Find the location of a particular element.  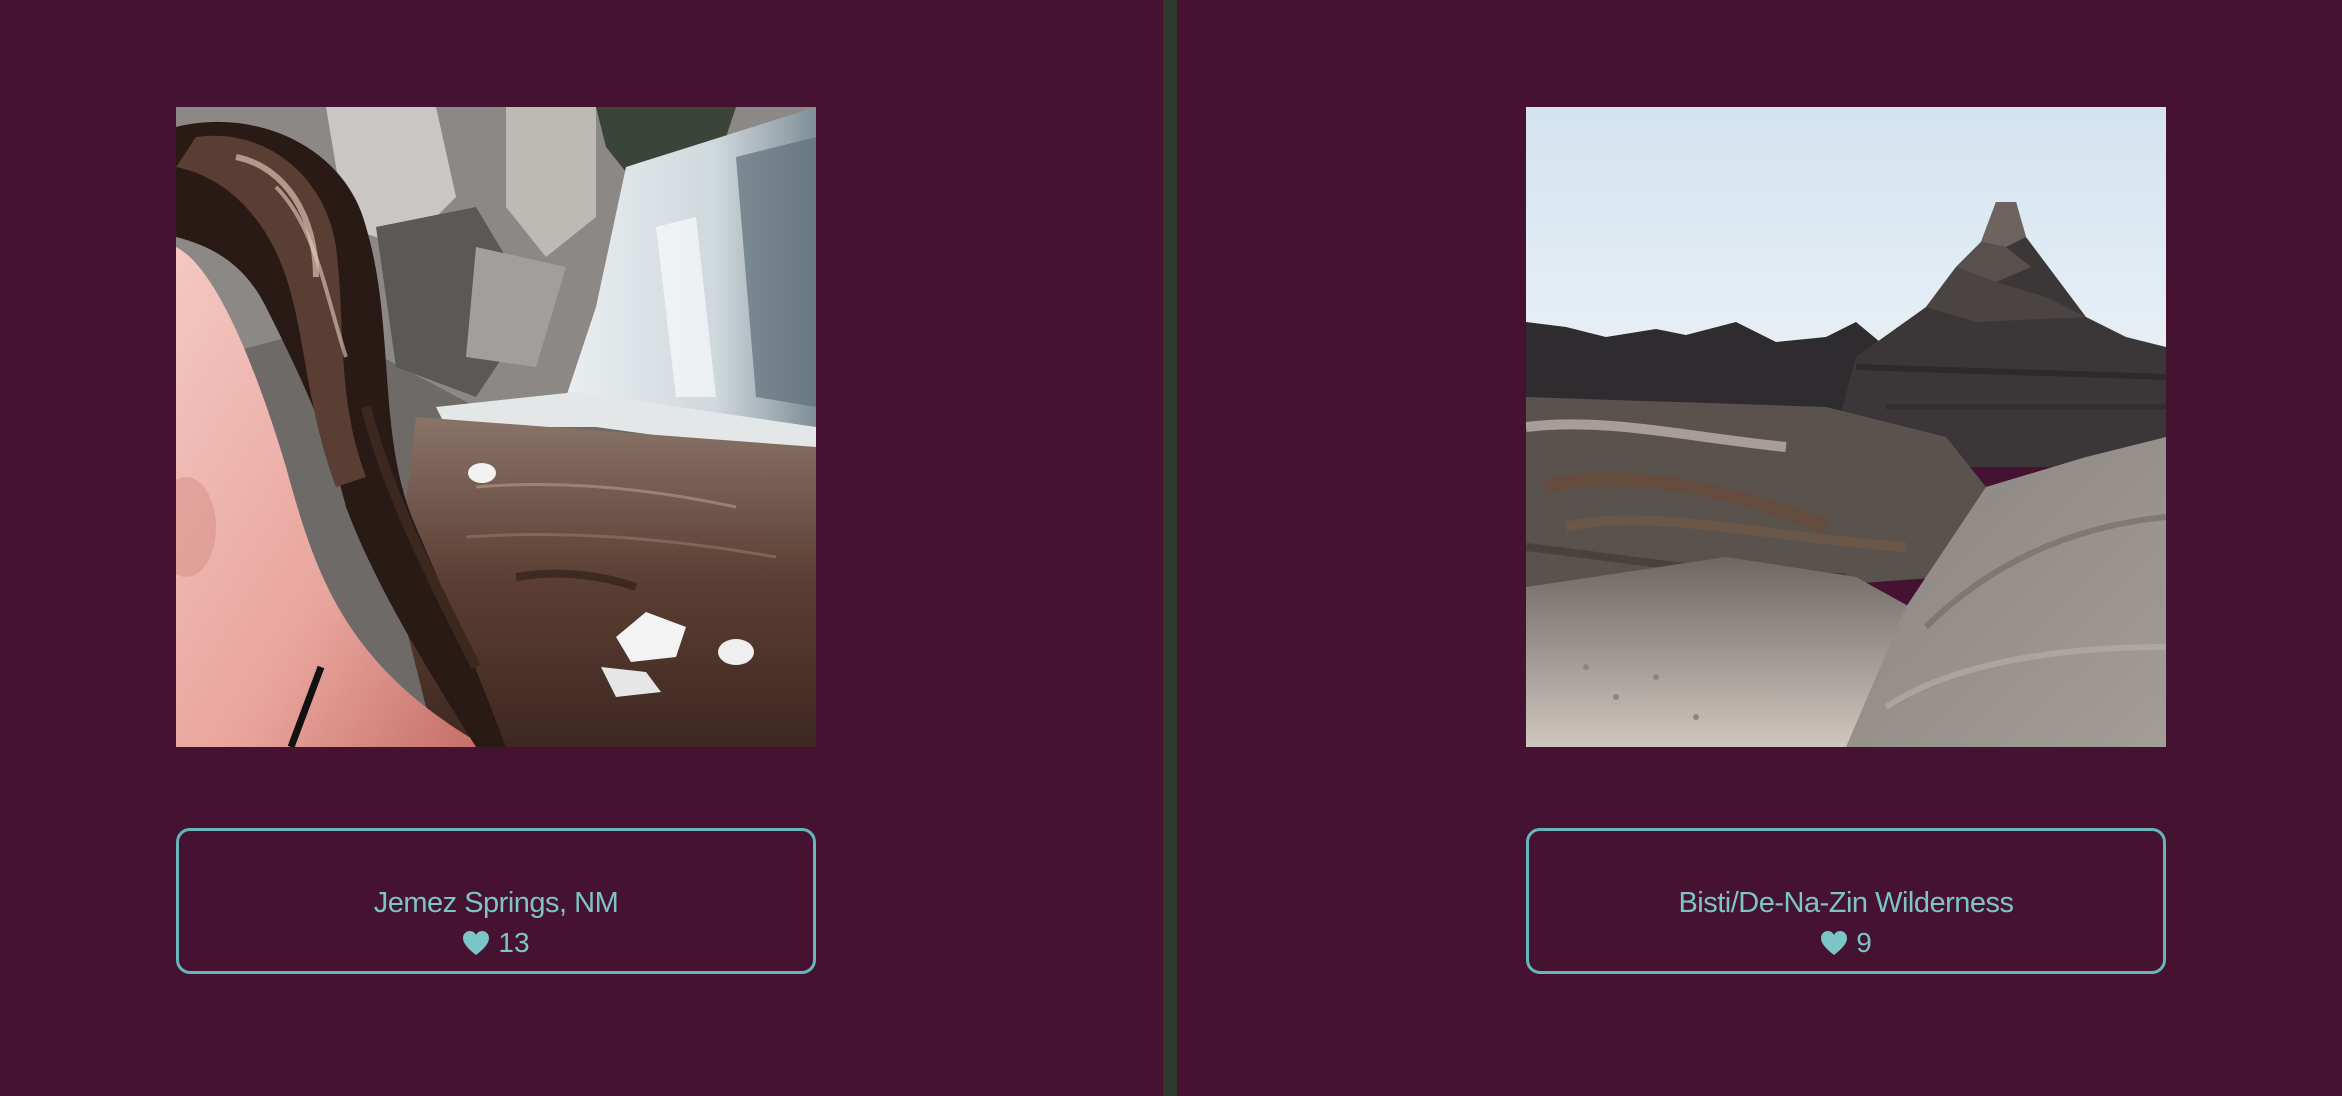

post-caption-box: Bisti/De-Na-Zin Wilderness 9 is located at coordinates (1846, 901).